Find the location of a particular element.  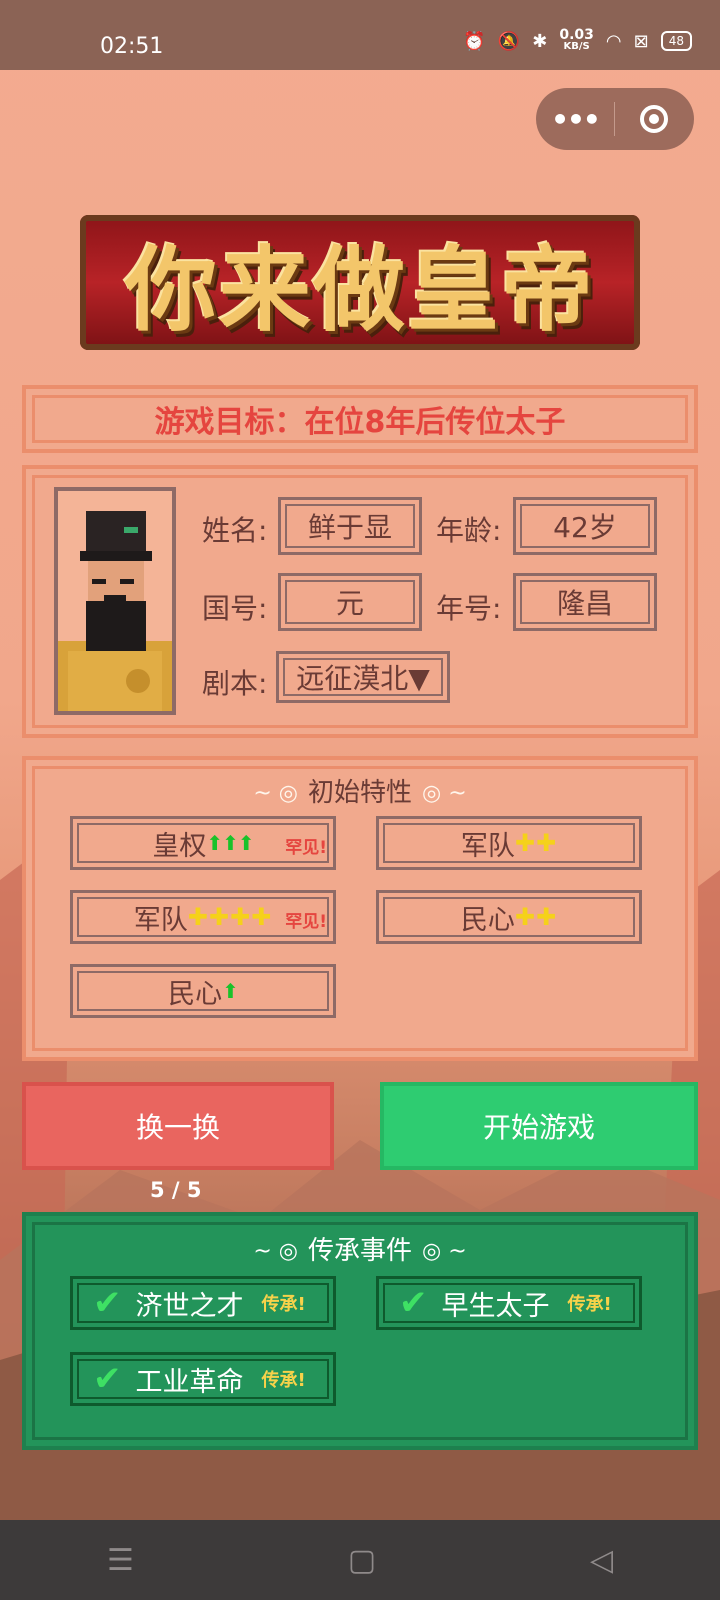

back-icon: ◁ is located at coordinates (601, 1560).